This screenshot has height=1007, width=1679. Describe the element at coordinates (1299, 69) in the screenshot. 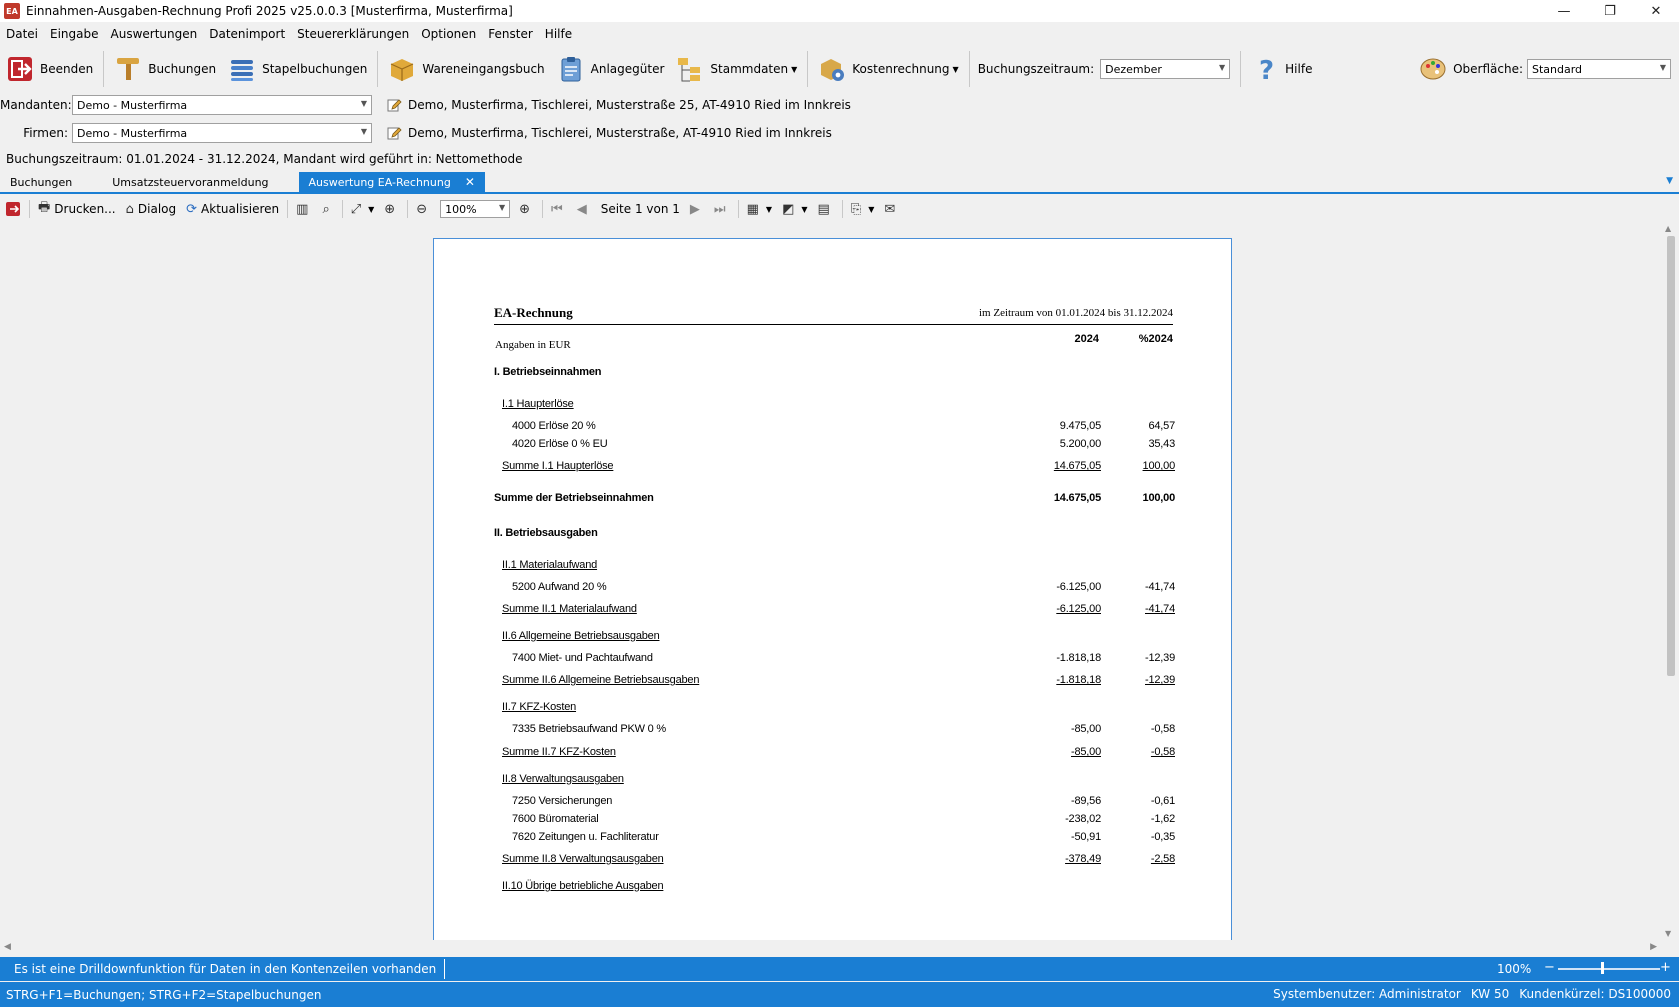

I see `hilfe-label: Hilfe` at that location.